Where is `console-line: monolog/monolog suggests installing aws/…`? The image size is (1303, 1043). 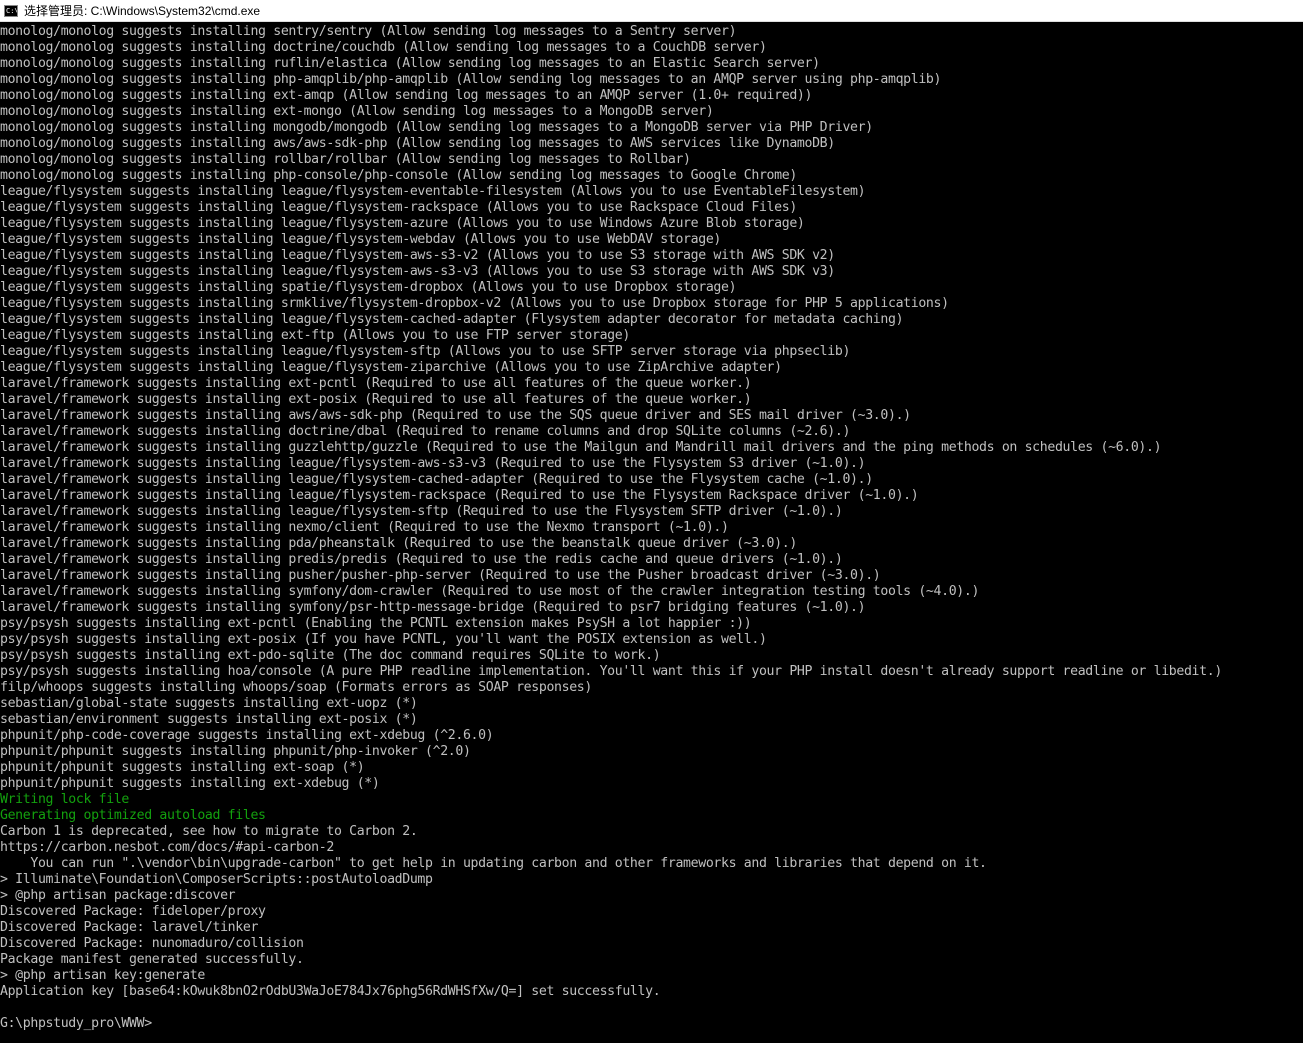 console-line: monolog/monolog suggests installing aws/… is located at coordinates (417, 143).